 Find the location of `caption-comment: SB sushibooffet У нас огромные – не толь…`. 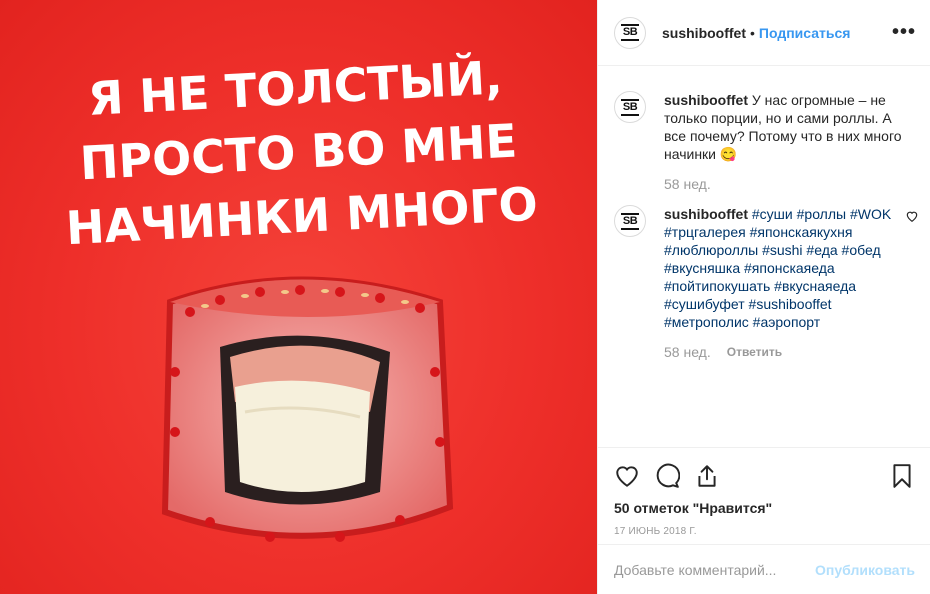

caption-comment: SB sushibooffet У нас огромные – не толь… is located at coordinates (764, 142).